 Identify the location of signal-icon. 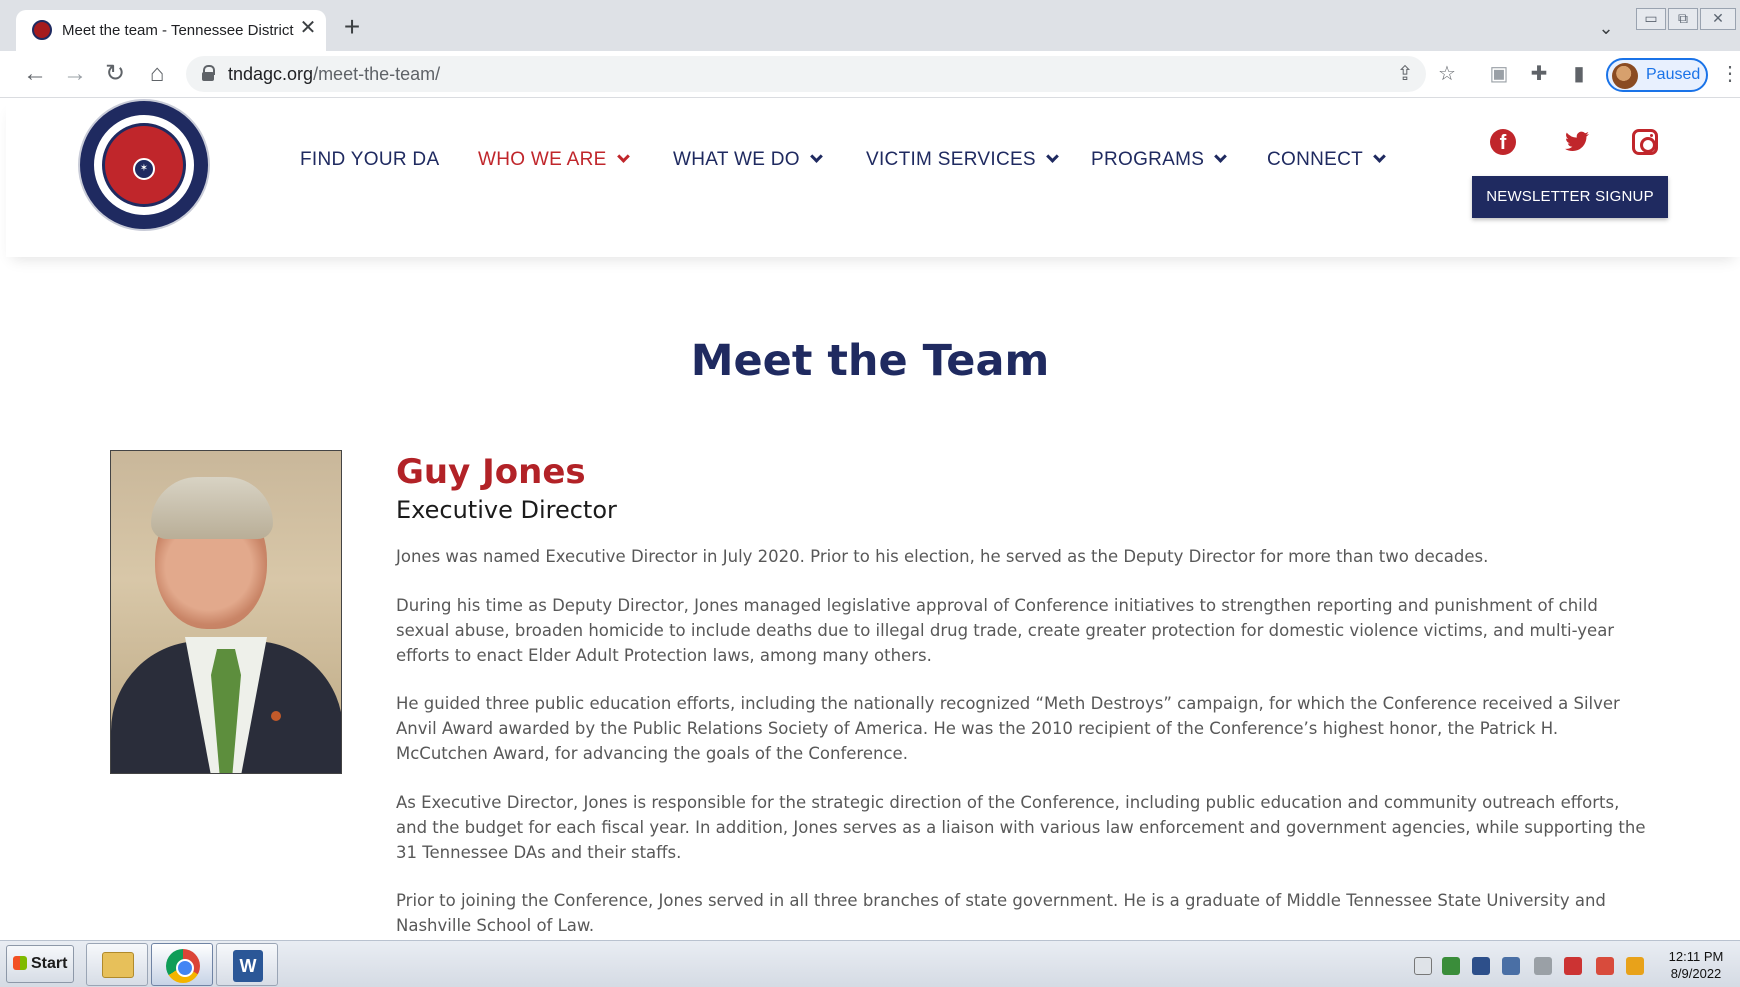
(1543, 966).